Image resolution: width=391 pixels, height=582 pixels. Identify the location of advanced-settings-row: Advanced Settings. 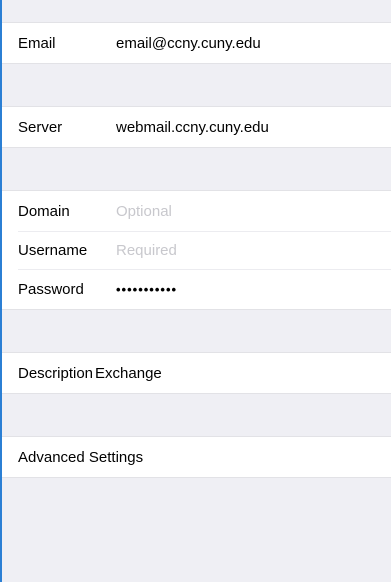
(196, 457).